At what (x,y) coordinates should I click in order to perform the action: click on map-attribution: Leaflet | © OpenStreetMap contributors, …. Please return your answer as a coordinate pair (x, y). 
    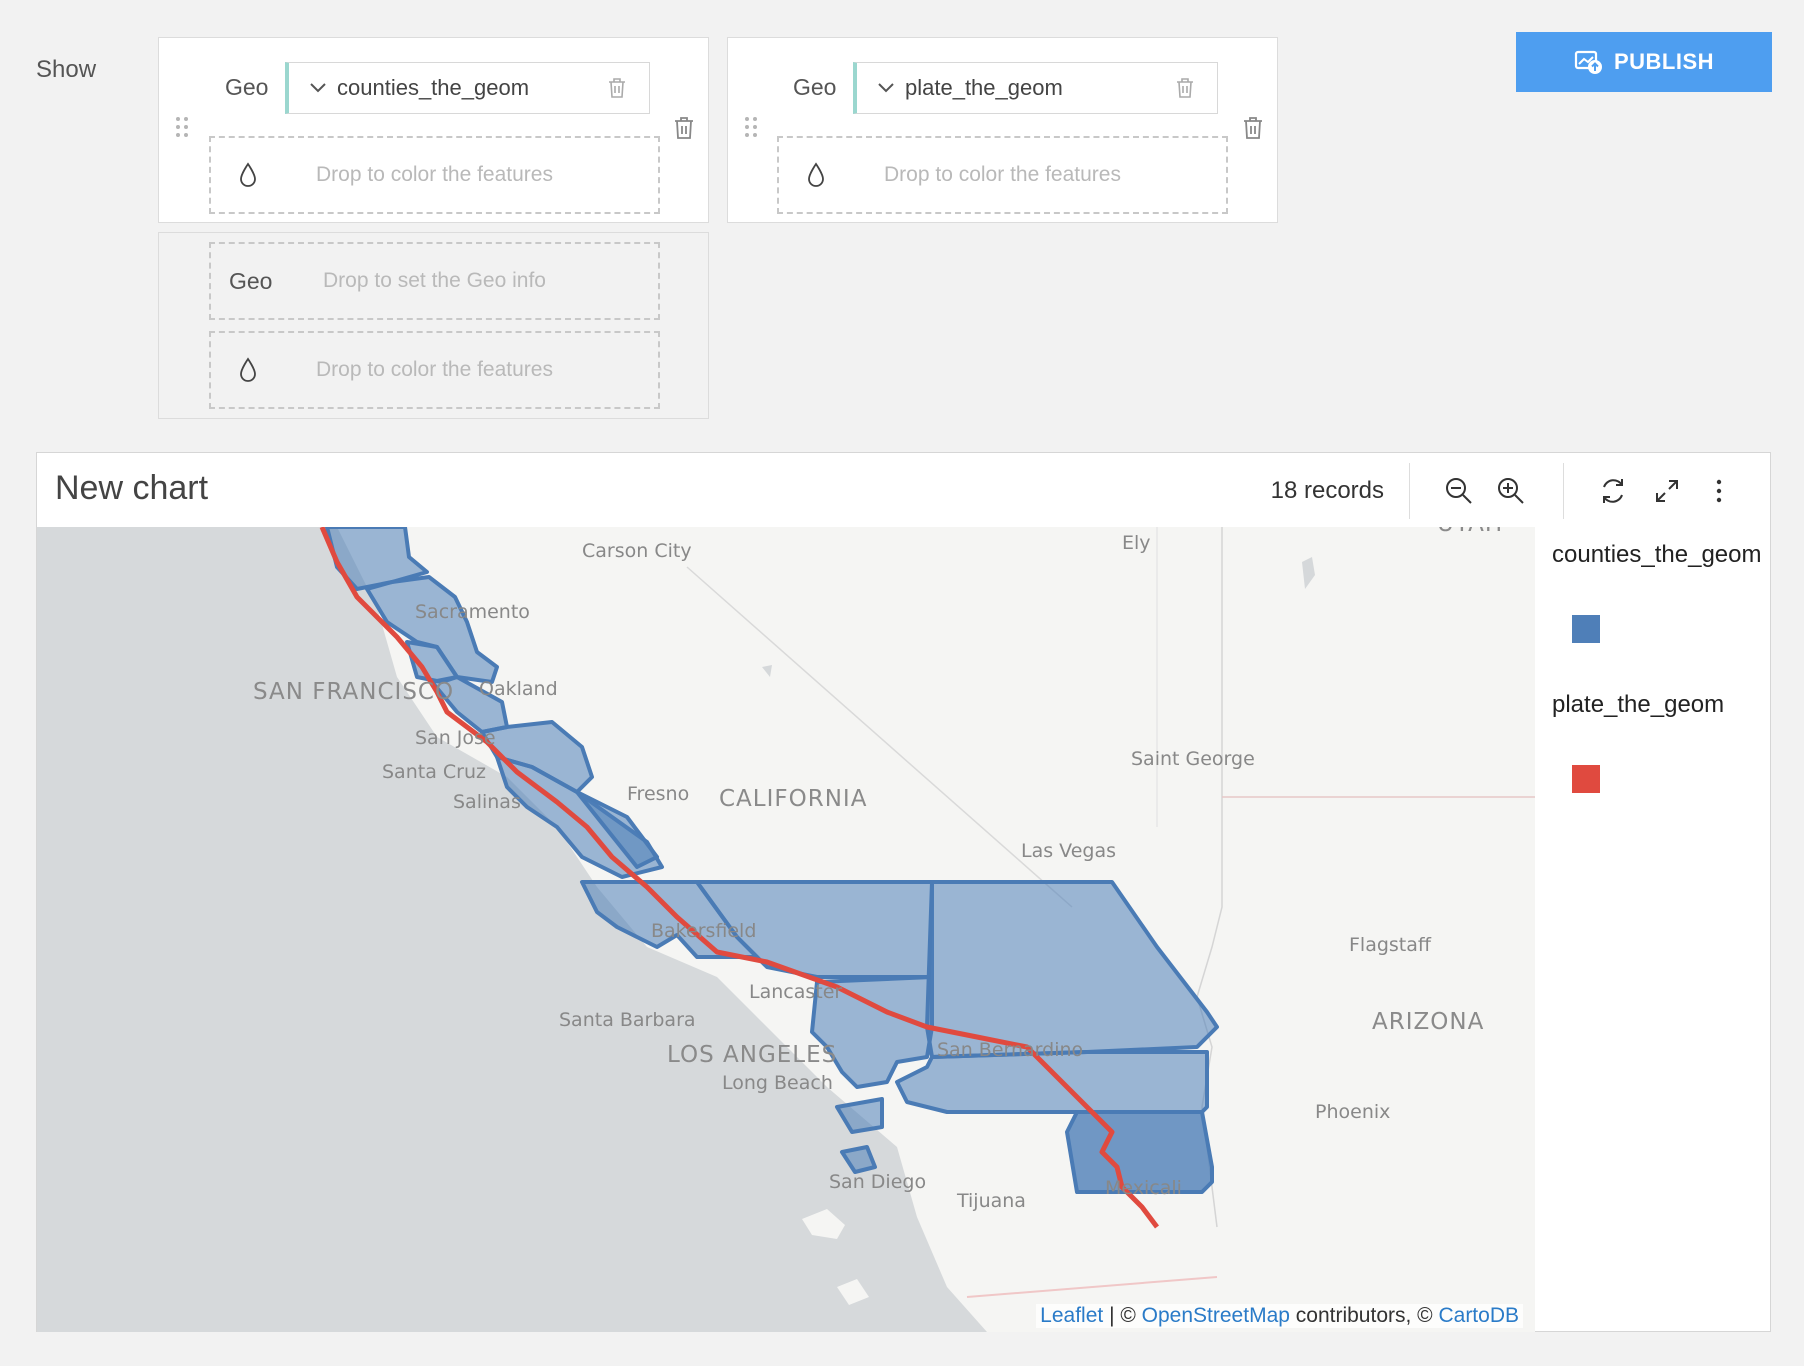
    Looking at the image, I should click on (1279, 1316).